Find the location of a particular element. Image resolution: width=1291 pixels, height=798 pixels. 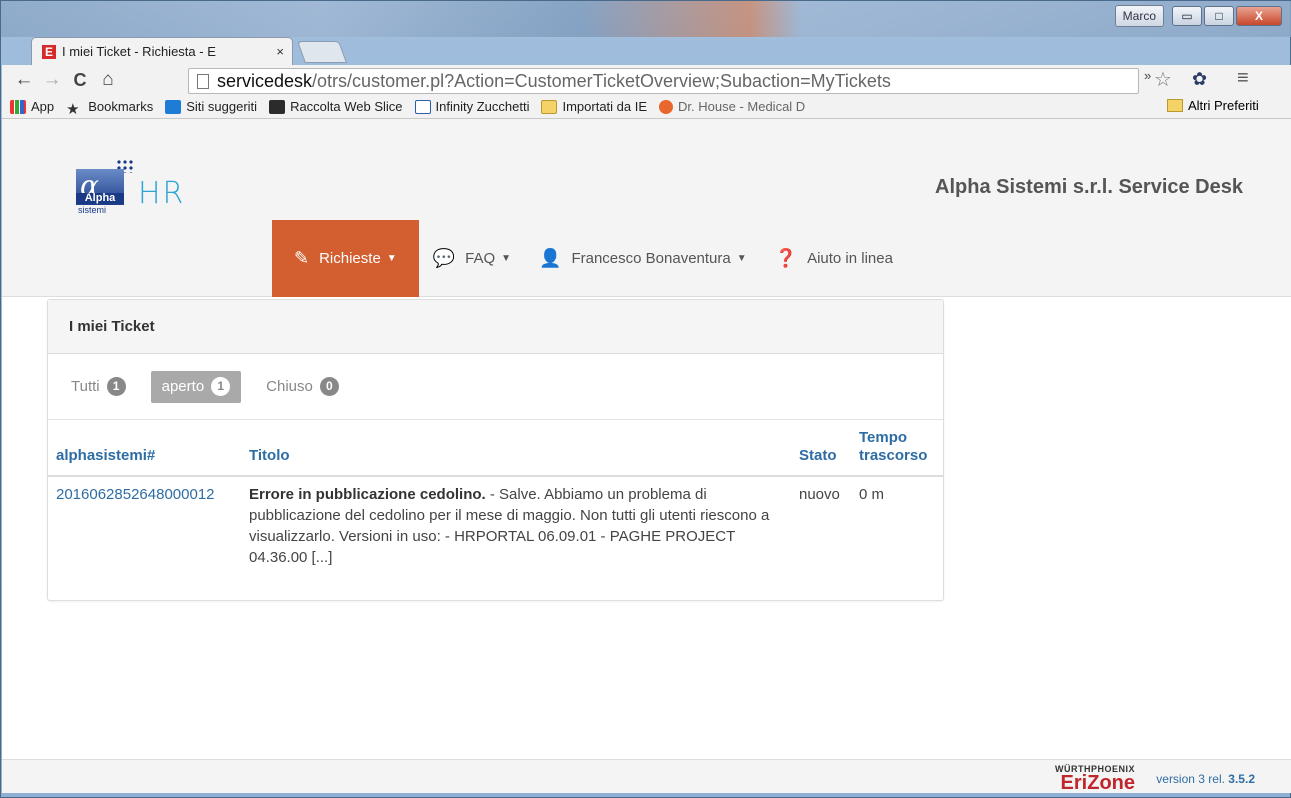

bookmark-siti-suggeriti: Siti suggeriti is located at coordinates (211, 106).